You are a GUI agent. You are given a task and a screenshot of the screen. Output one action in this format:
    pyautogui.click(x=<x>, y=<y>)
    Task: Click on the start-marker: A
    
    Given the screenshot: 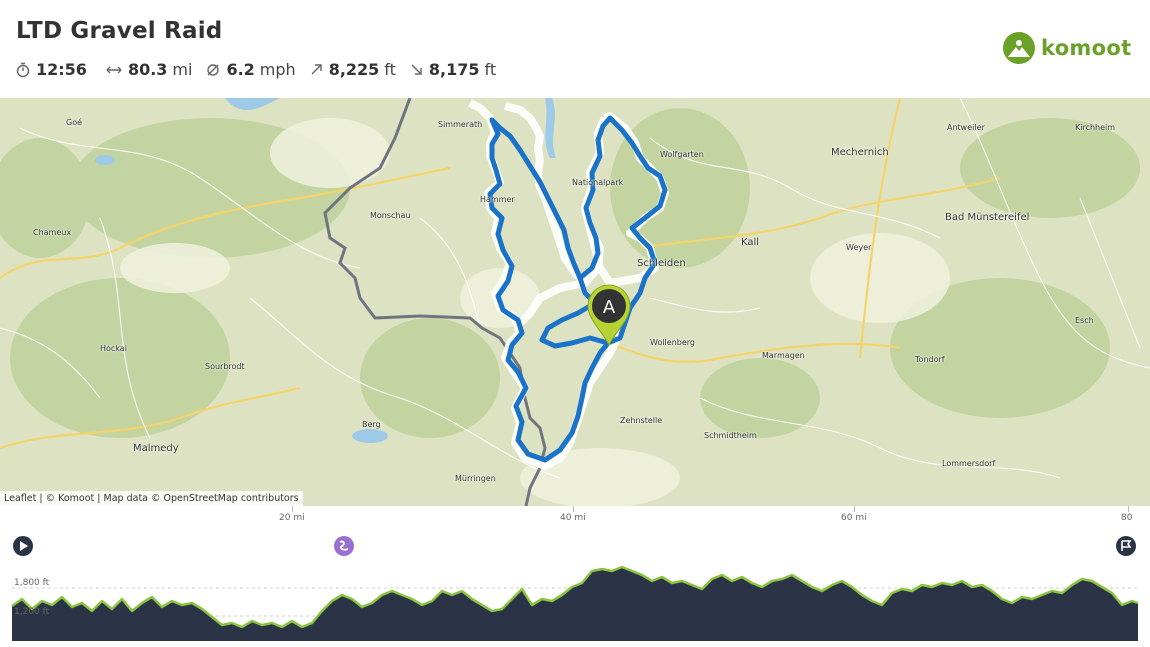 What is the action you would take?
    pyautogui.click(x=609, y=315)
    